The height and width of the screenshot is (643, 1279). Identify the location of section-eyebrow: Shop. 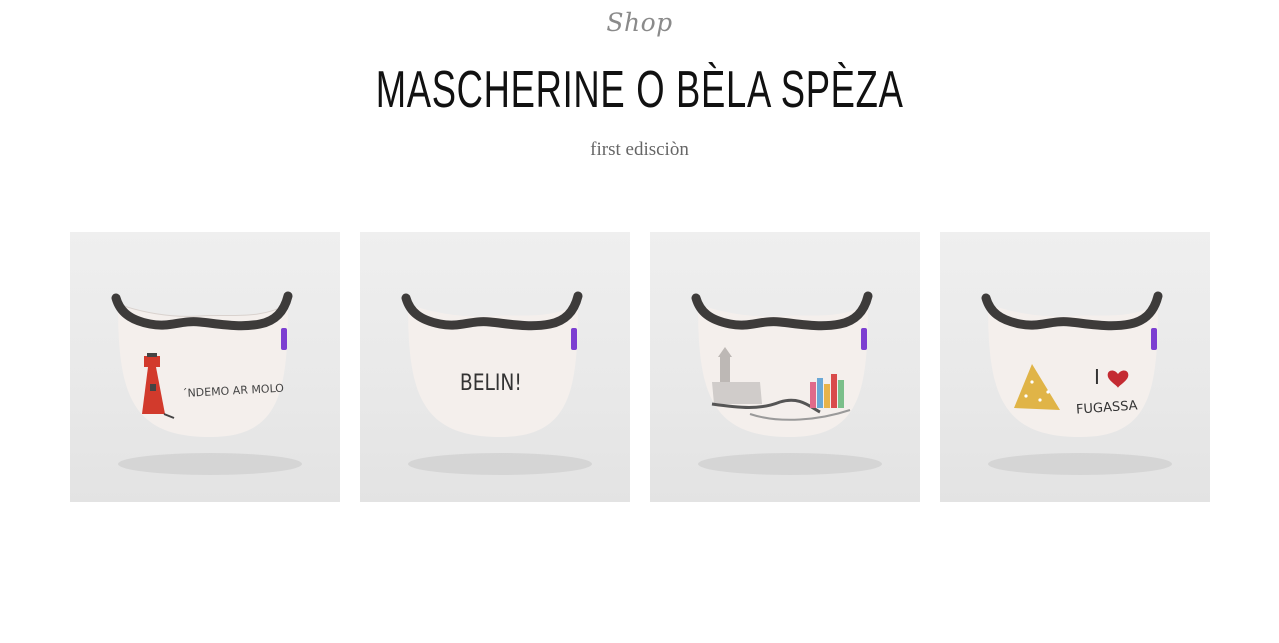
(639, 22).